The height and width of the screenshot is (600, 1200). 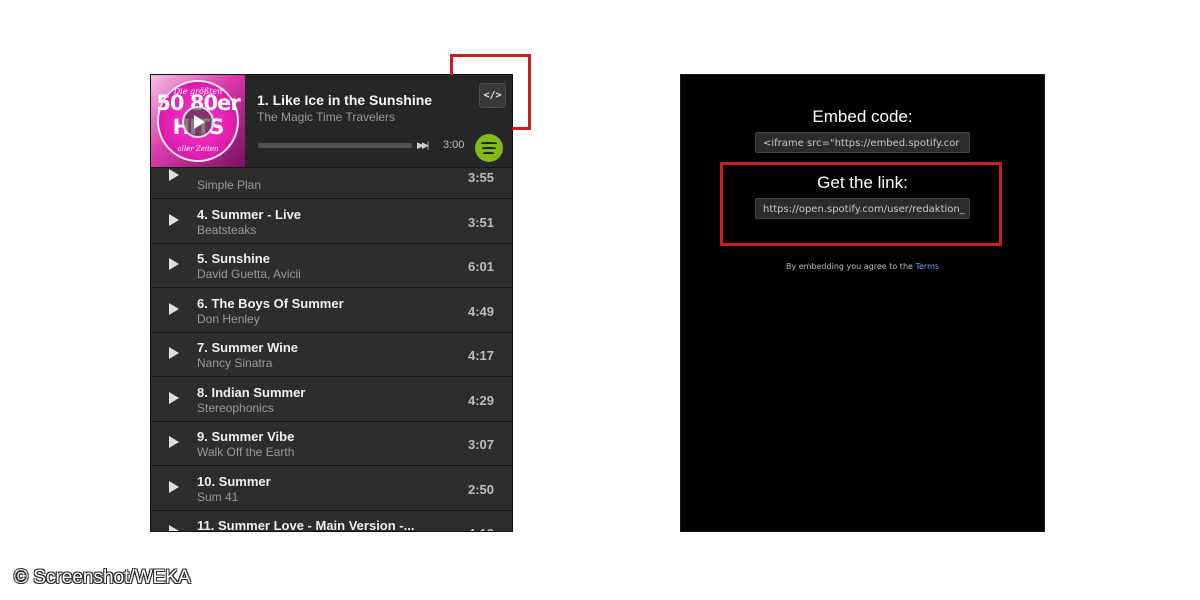 What do you see at coordinates (335, 145) in the screenshot?
I see `progress-bar` at bounding box center [335, 145].